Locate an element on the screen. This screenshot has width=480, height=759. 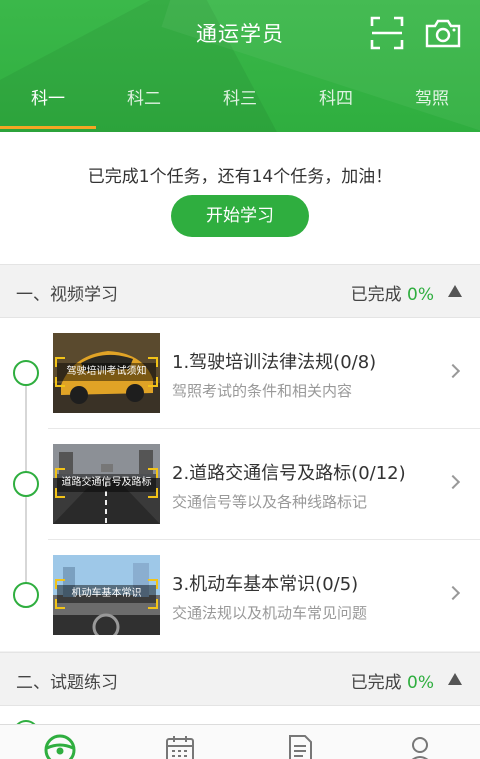
nav-records is located at coordinates (300, 742).